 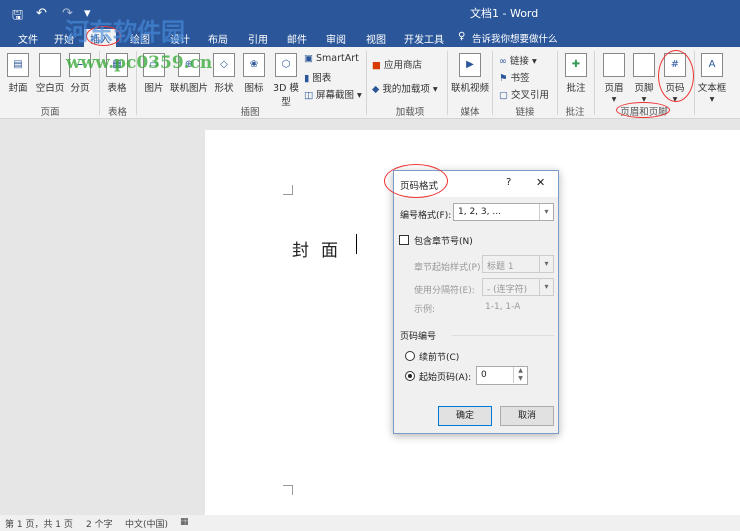 What do you see at coordinates (425, 310) in the screenshot?
I see `example-label: 示例:` at bounding box center [425, 310].